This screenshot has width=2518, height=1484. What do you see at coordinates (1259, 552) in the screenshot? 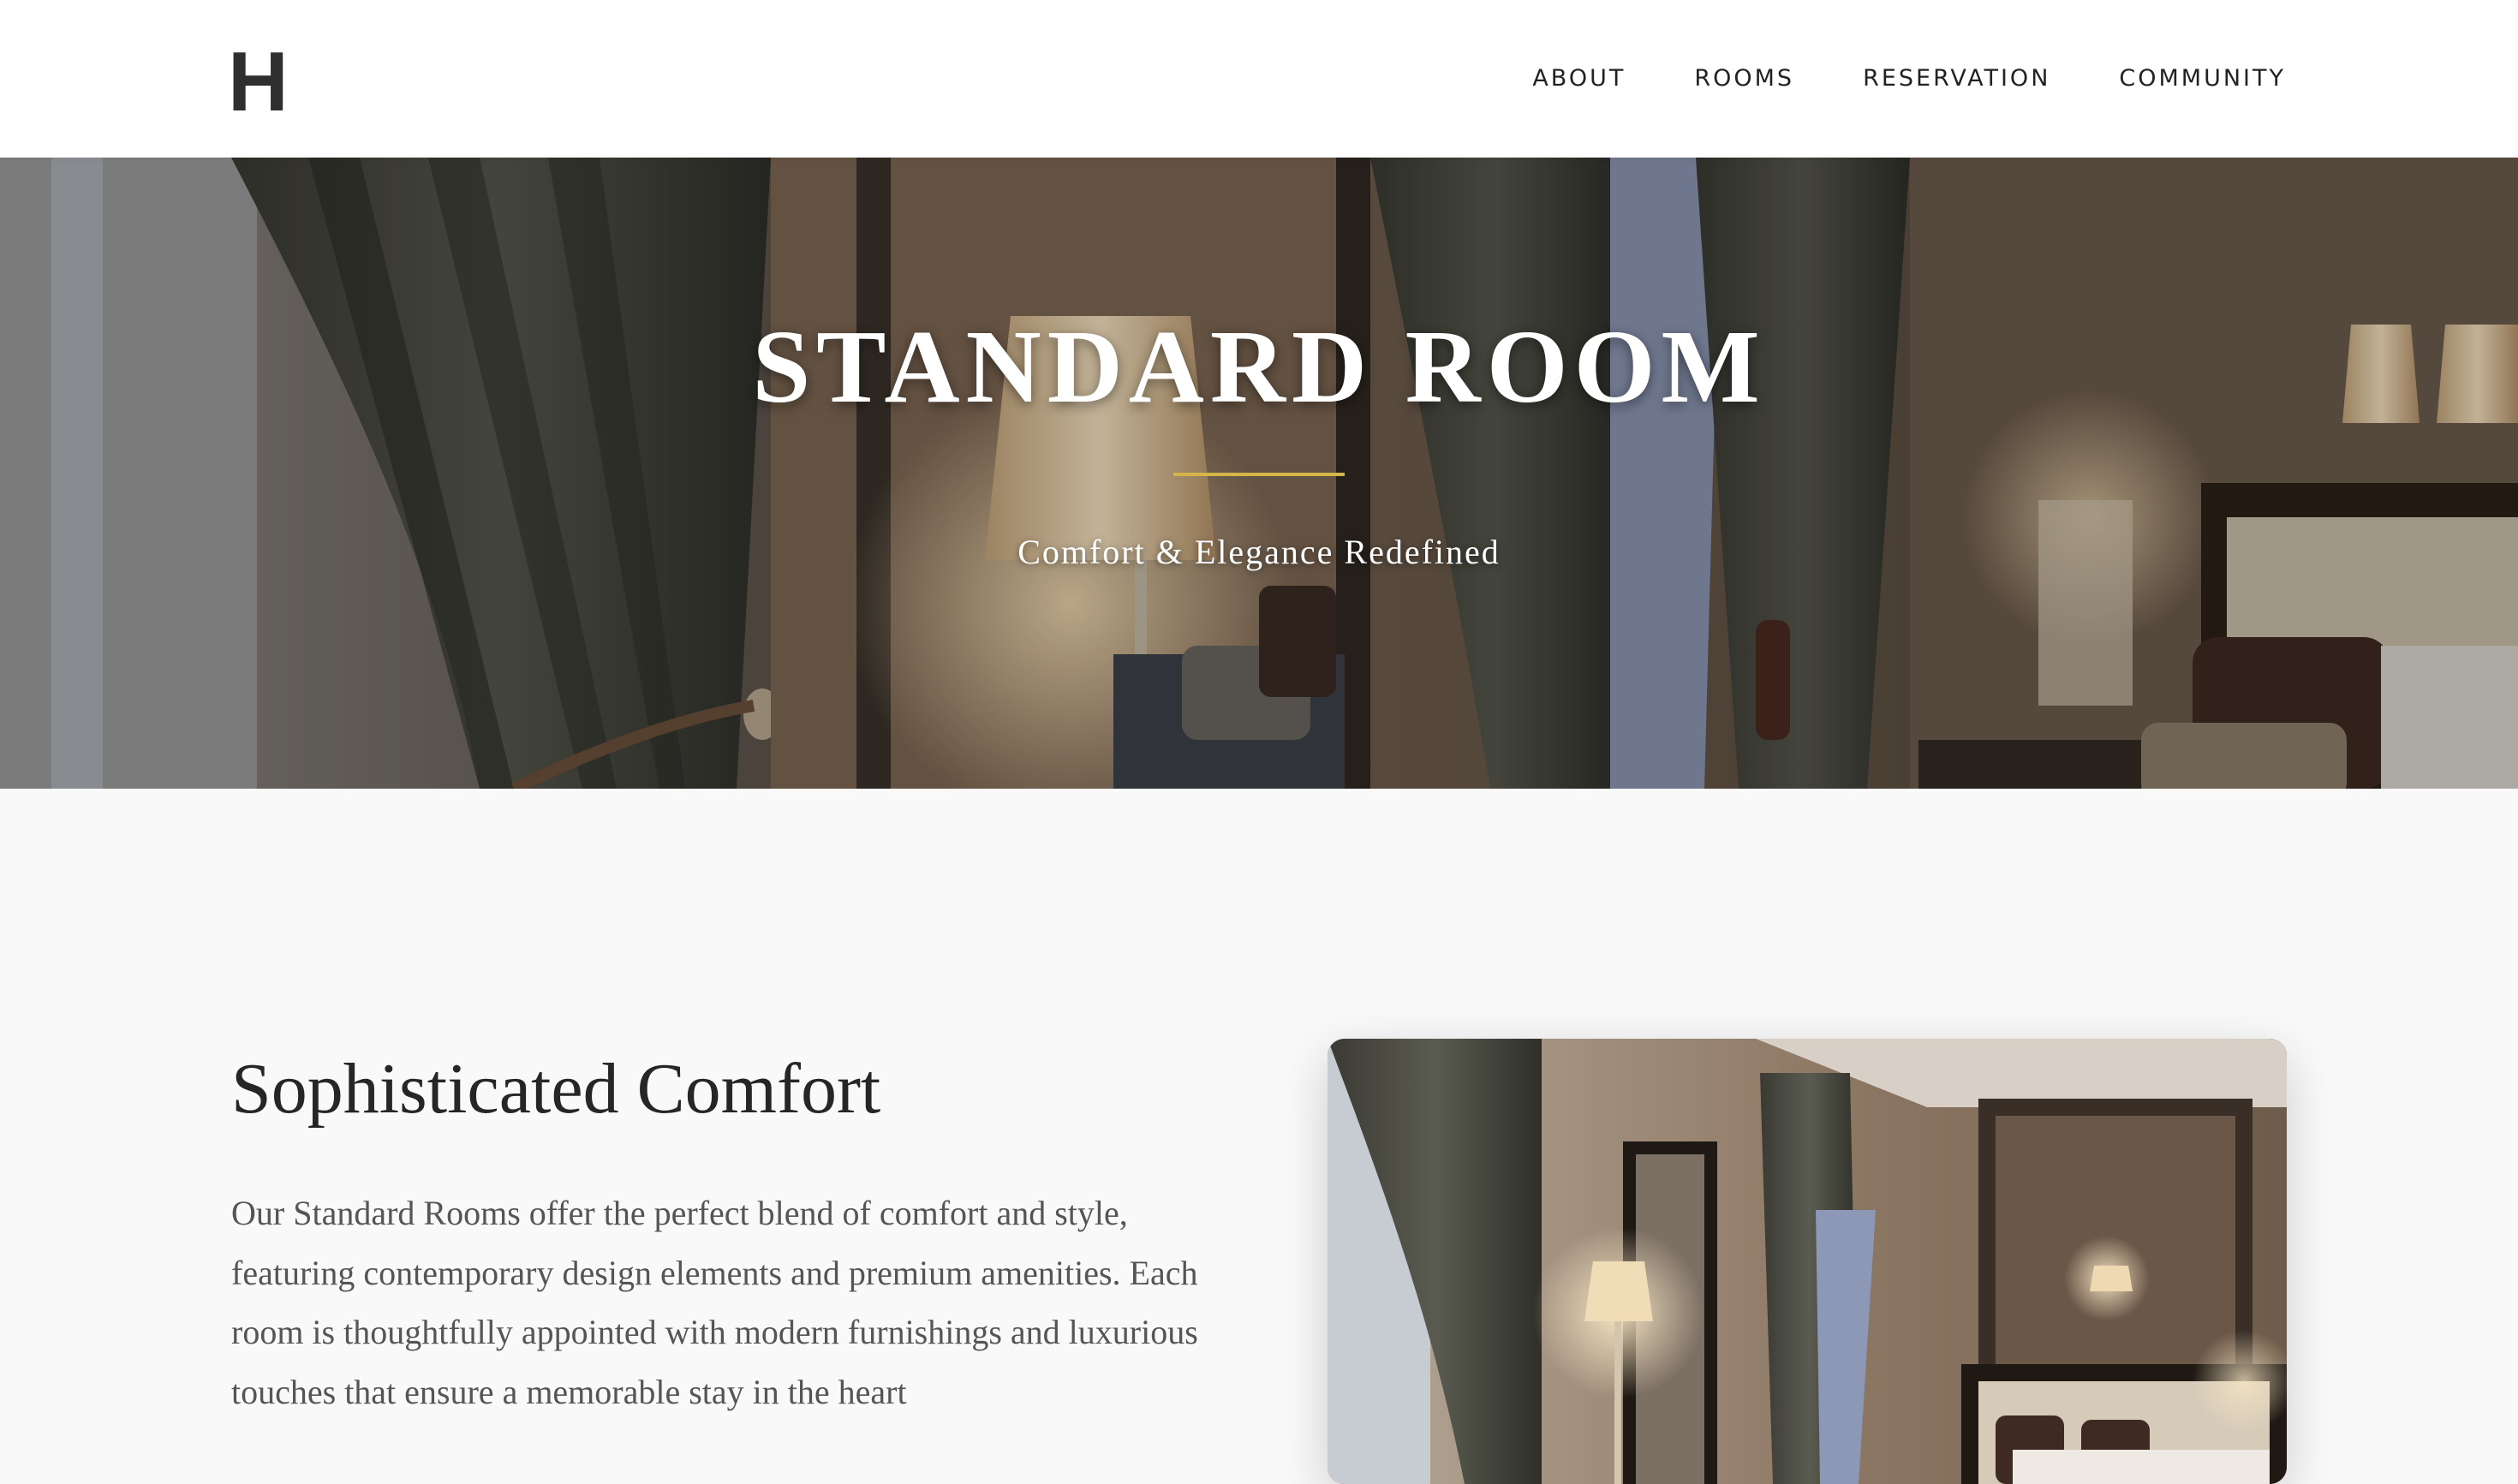
I see `hero-subtitle: Comfort & Elegance Redefined` at bounding box center [1259, 552].